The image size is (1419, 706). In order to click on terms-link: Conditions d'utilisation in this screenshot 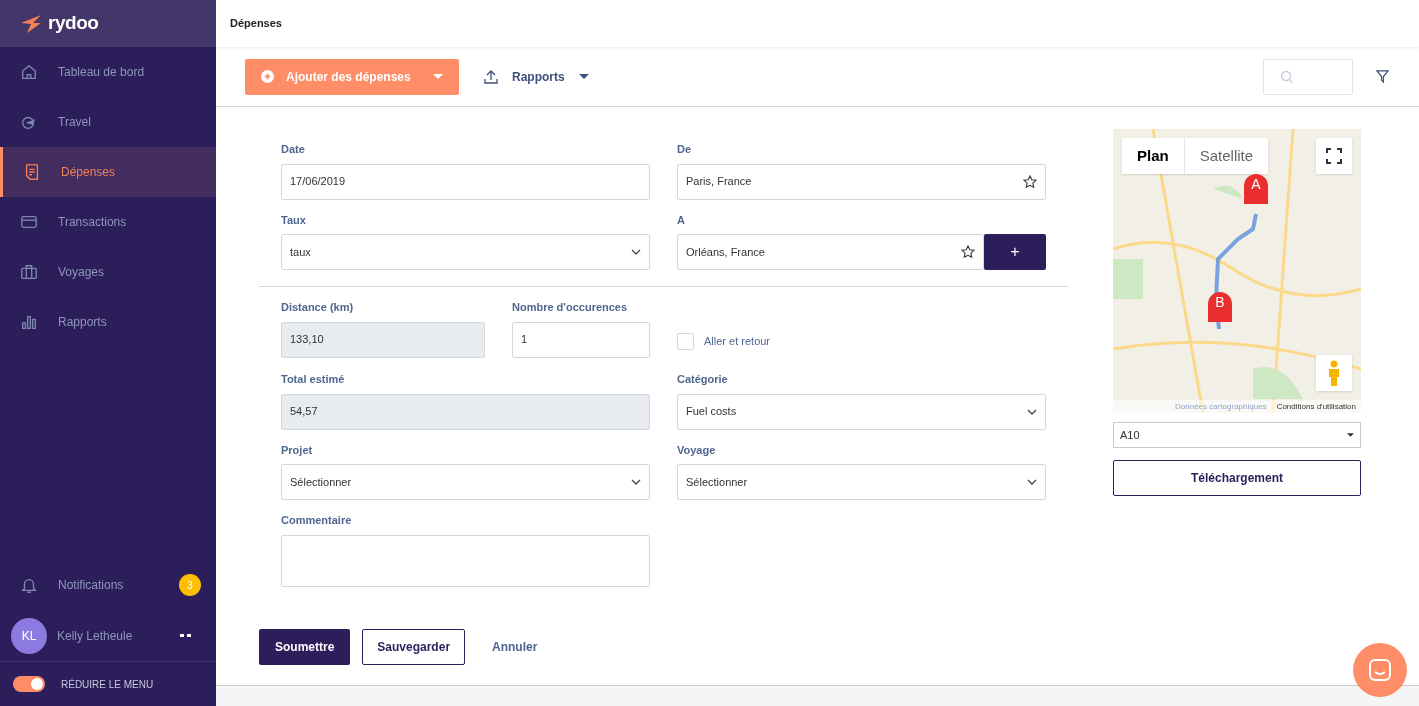, I will do `click(1316, 406)`.